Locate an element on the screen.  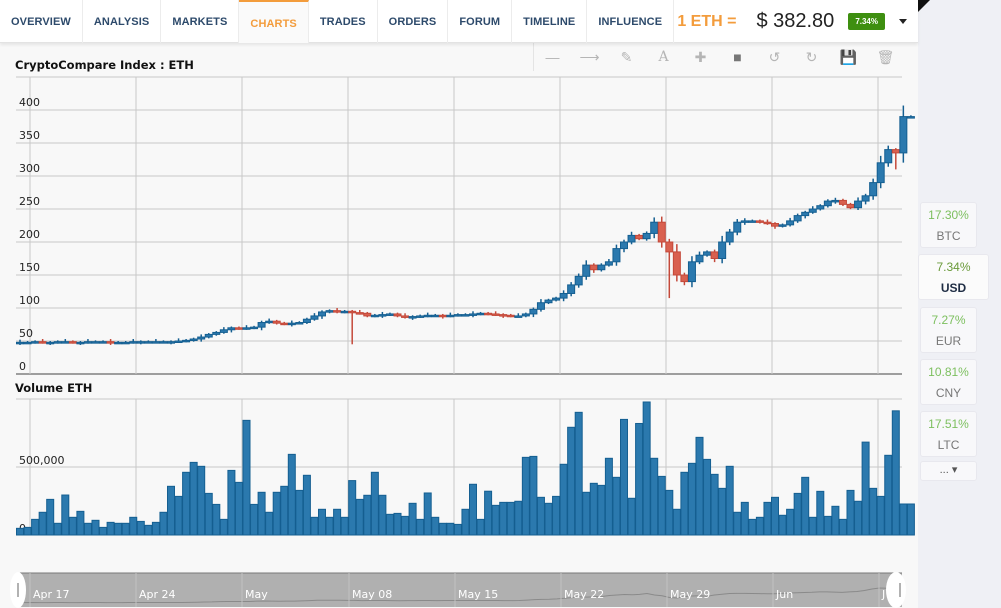
currency-btc: 17.30% BTC is located at coordinates (948, 225).